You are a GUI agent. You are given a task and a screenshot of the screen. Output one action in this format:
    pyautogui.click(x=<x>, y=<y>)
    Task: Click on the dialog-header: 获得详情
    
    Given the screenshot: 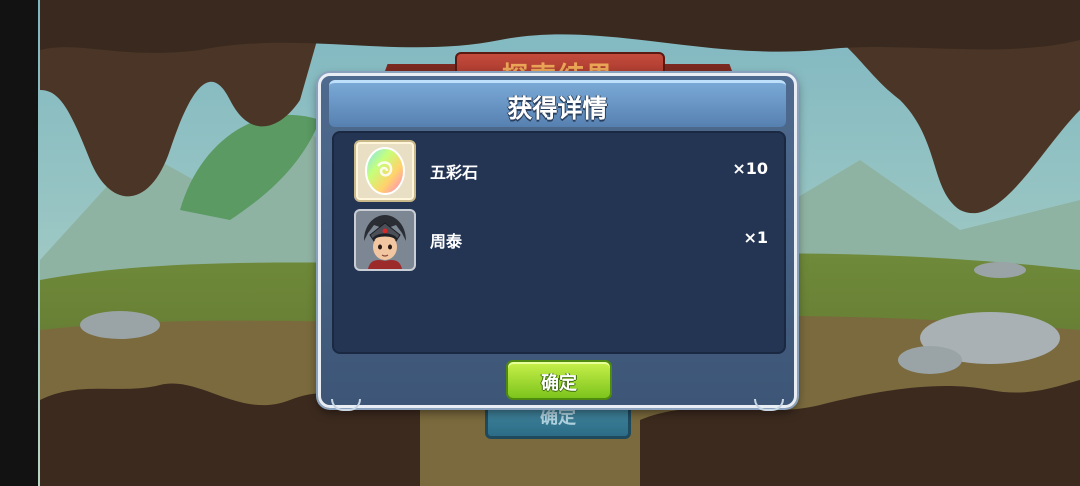 What is the action you would take?
    pyautogui.click(x=557, y=103)
    